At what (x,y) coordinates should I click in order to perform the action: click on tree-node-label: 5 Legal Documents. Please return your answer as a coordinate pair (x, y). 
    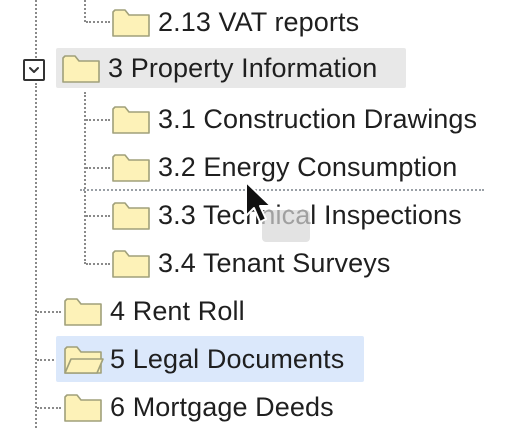
    Looking at the image, I should click on (227, 358).